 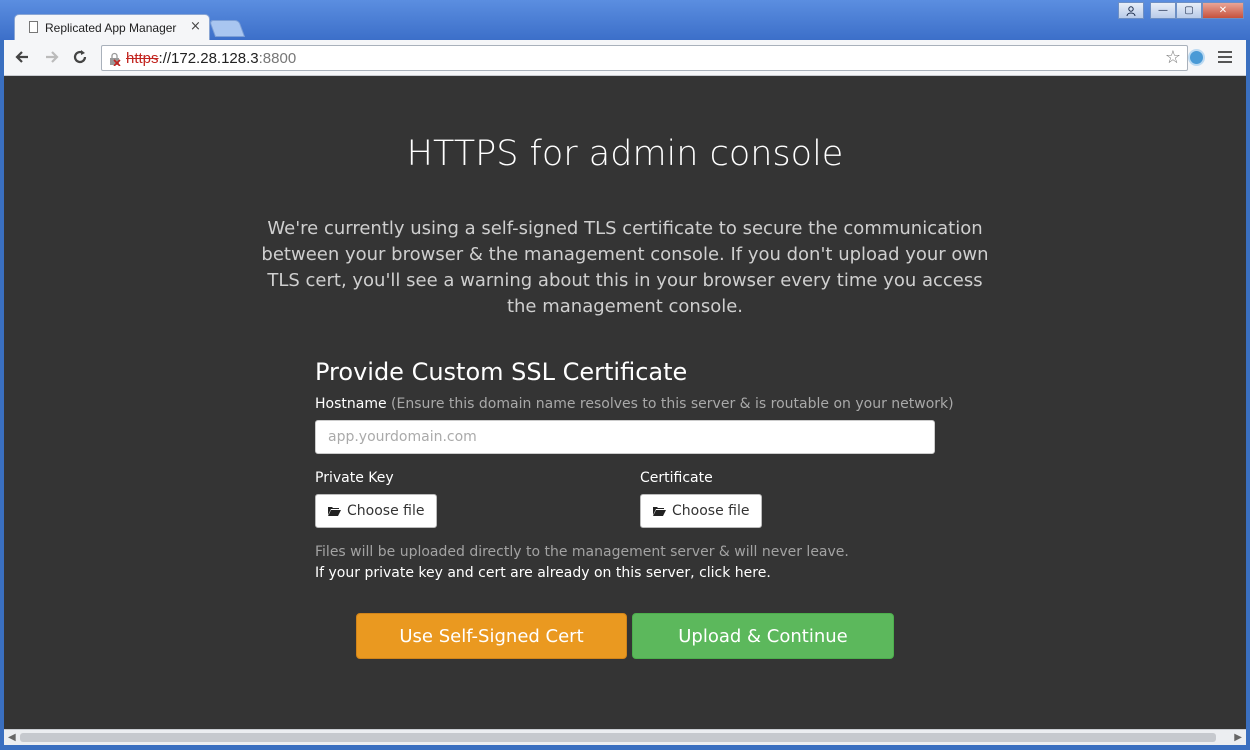 What do you see at coordinates (142, 58) in the screenshot?
I see `url-scheme: https` at bounding box center [142, 58].